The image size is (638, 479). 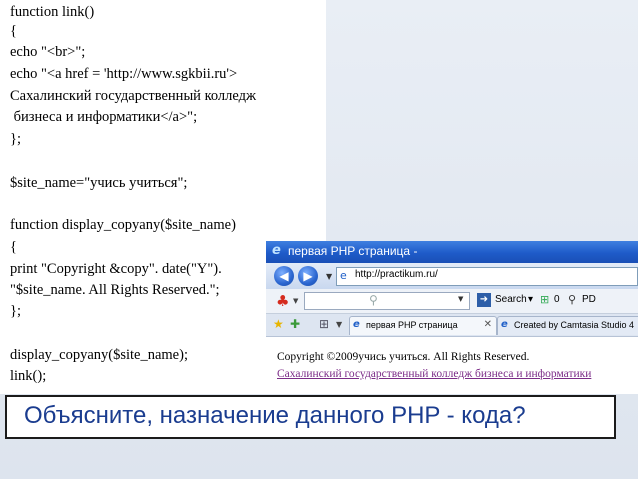 What do you see at coordinates (116, 269) in the screenshot?
I see `code-line: print "Copyright &copy". date("Y").` at bounding box center [116, 269].